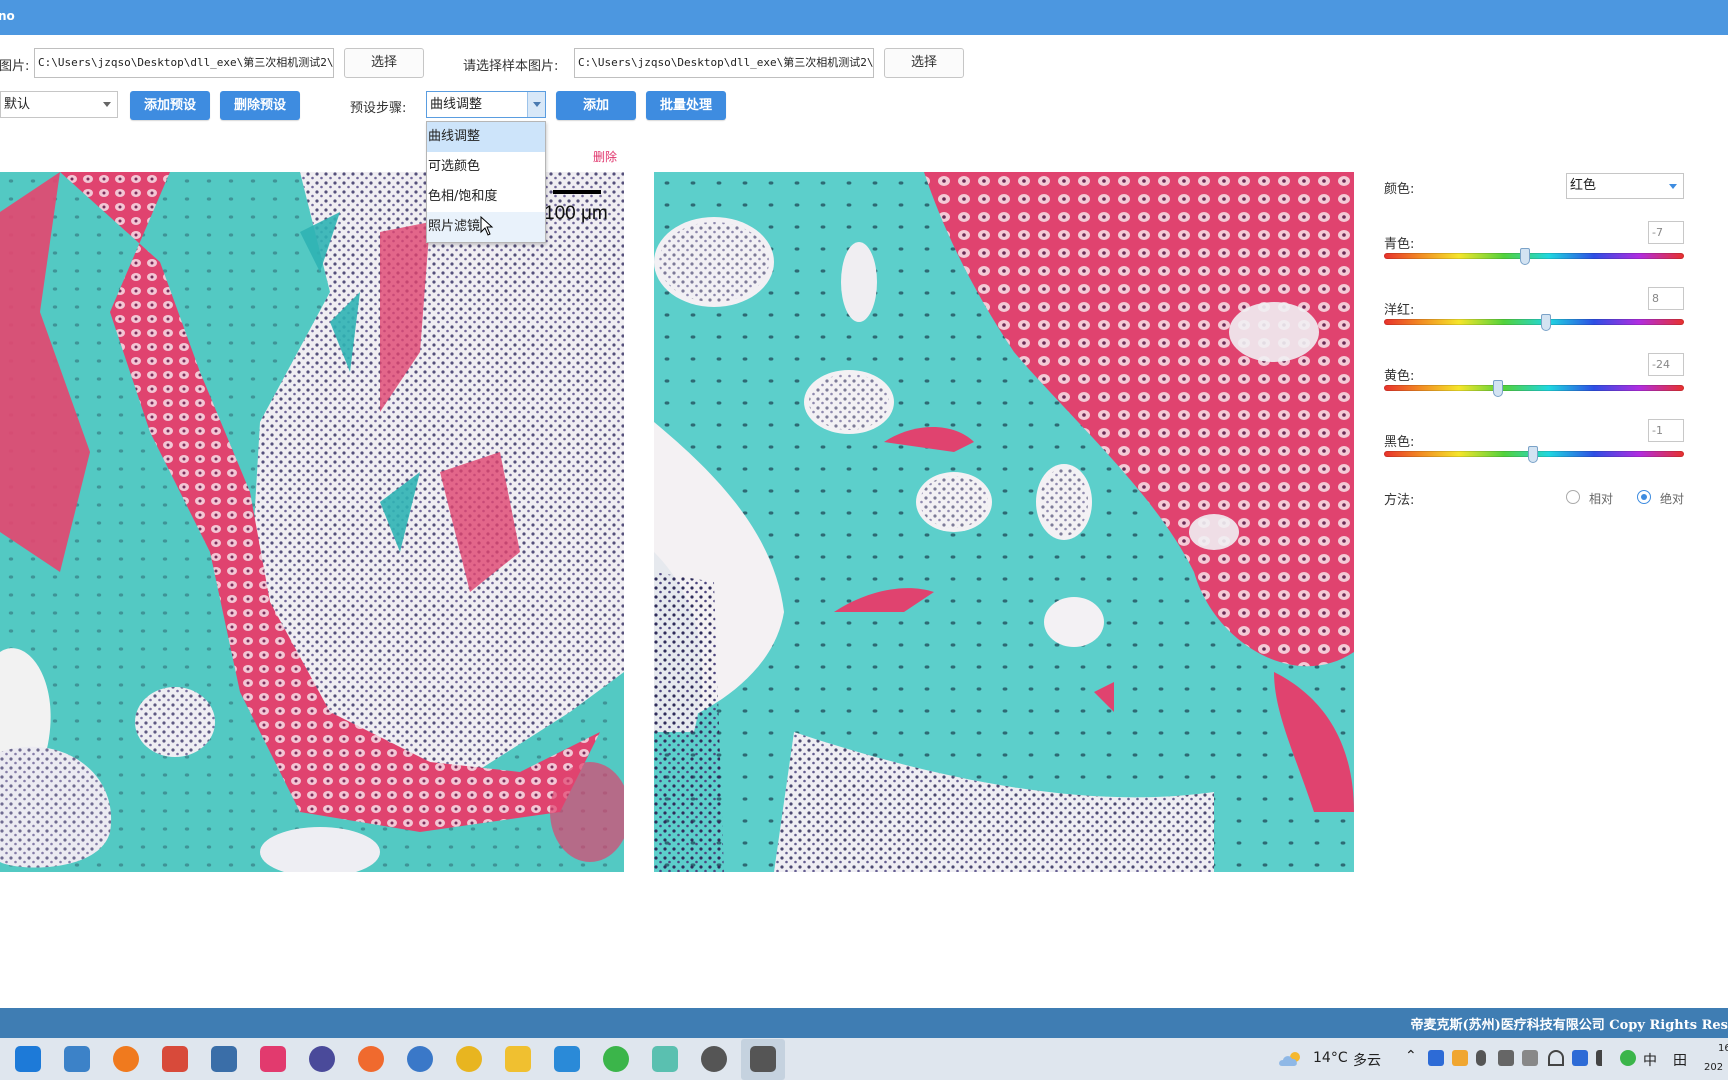  What do you see at coordinates (1650, 1060) in the screenshot?
I see `ime-language: 中` at bounding box center [1650, 1060].